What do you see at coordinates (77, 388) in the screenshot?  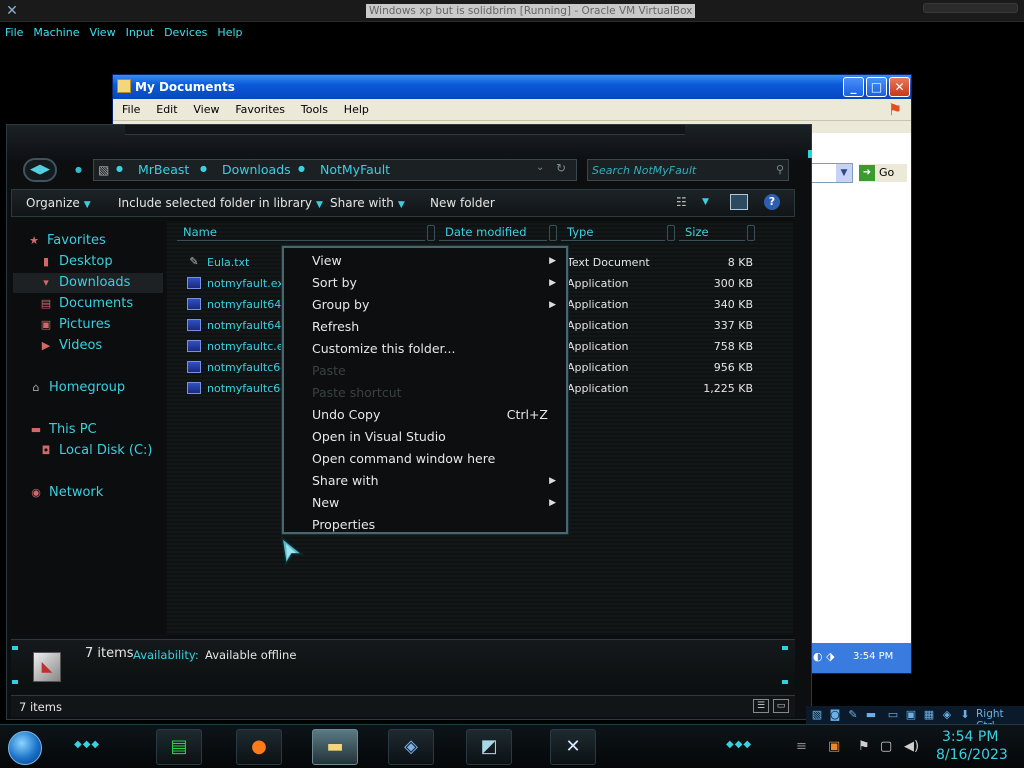 I see `sidebar-item-homegroup: ⌂ Homegroup` at bounding box center [77, 388].